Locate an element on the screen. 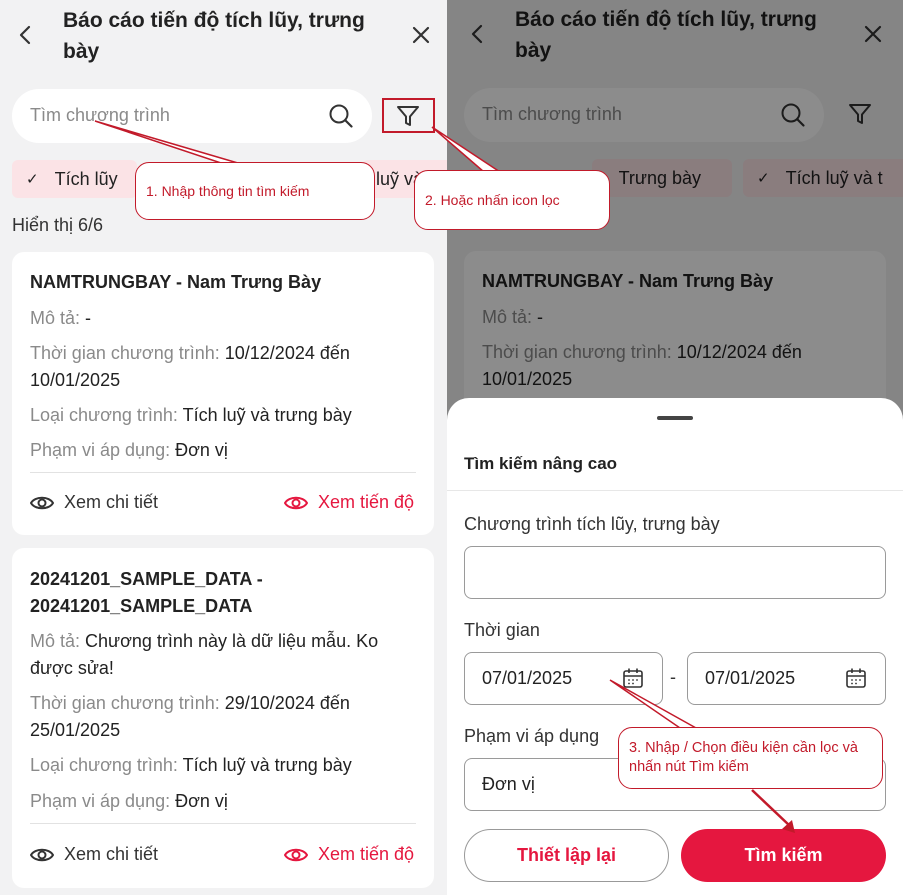  sheet-divider is located at coordinates (675, 490).